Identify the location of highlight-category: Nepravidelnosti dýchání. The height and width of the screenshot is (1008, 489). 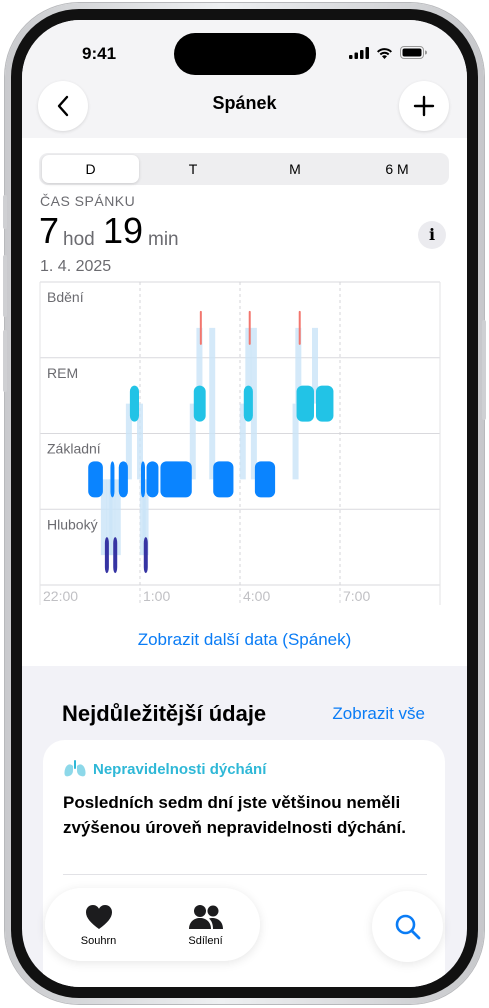
(164, 769).